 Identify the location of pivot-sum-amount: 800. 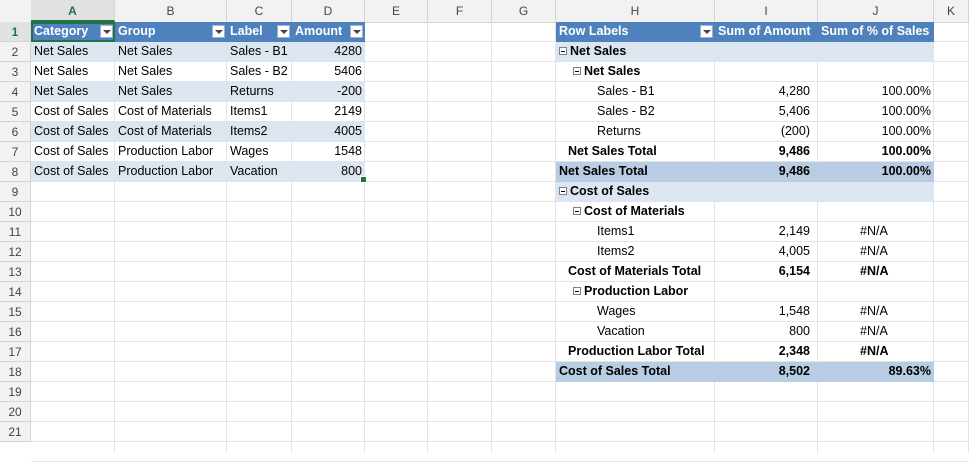
(766, 332).